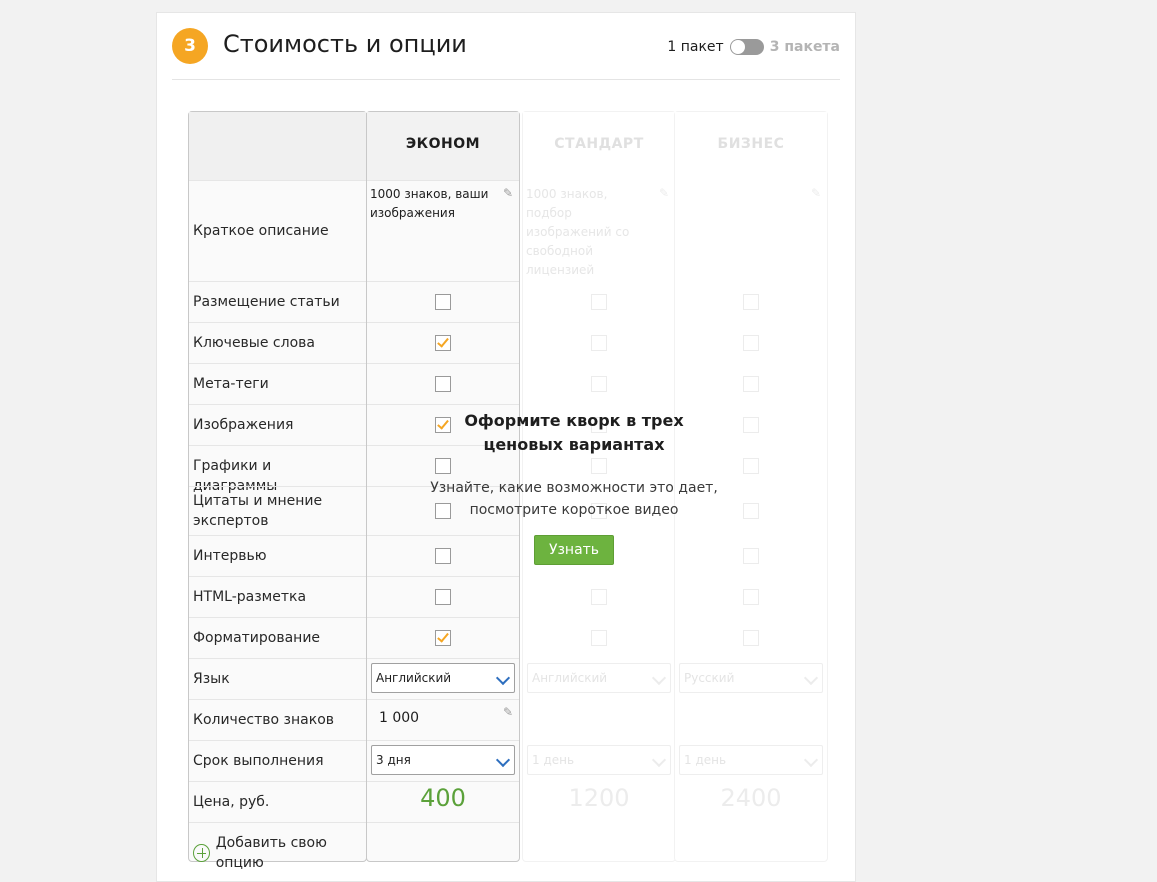 The image size is (1157, 882). I want to click on package-description-cell: ✎, so click(751, 230).